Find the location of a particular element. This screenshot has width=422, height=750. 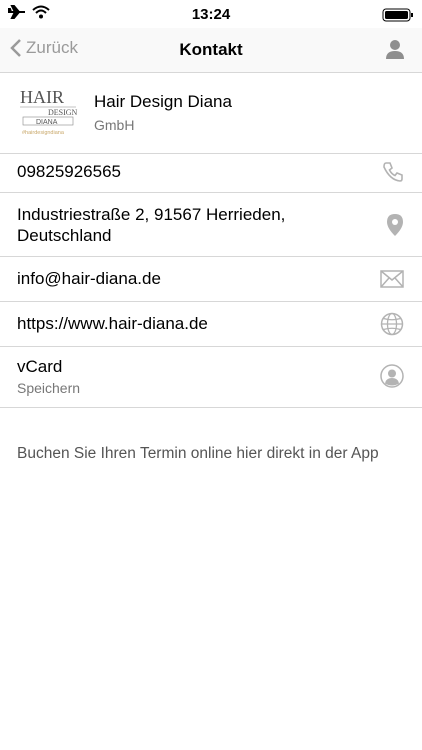

location-pin-icon is located at coordinates (395, 225).